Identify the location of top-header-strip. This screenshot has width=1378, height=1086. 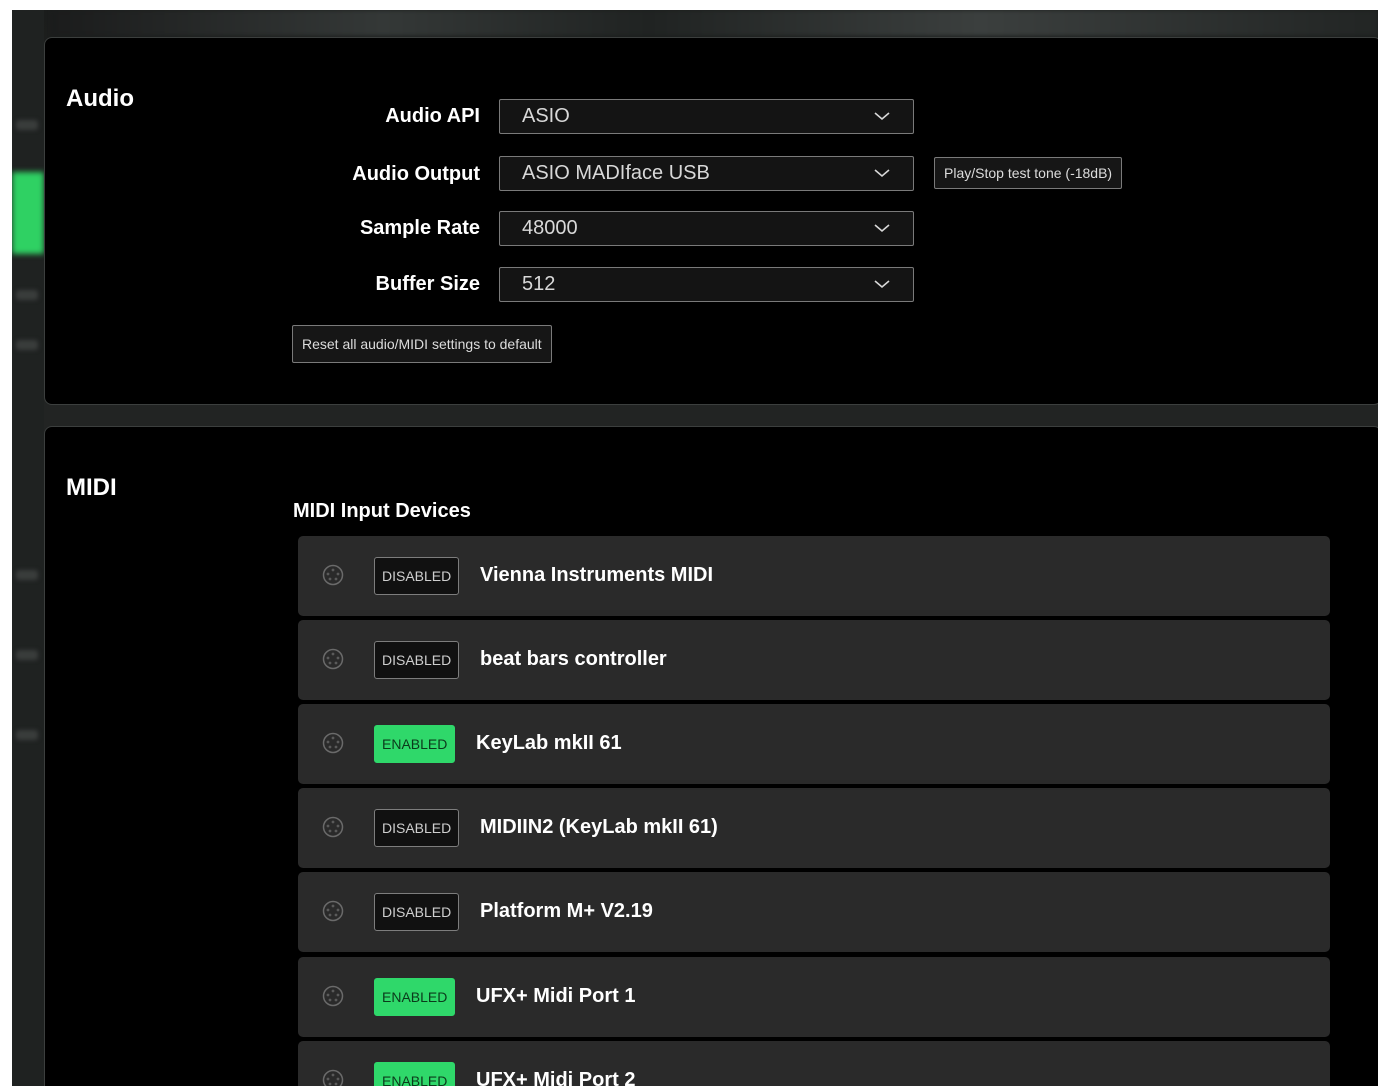
(715, 23).